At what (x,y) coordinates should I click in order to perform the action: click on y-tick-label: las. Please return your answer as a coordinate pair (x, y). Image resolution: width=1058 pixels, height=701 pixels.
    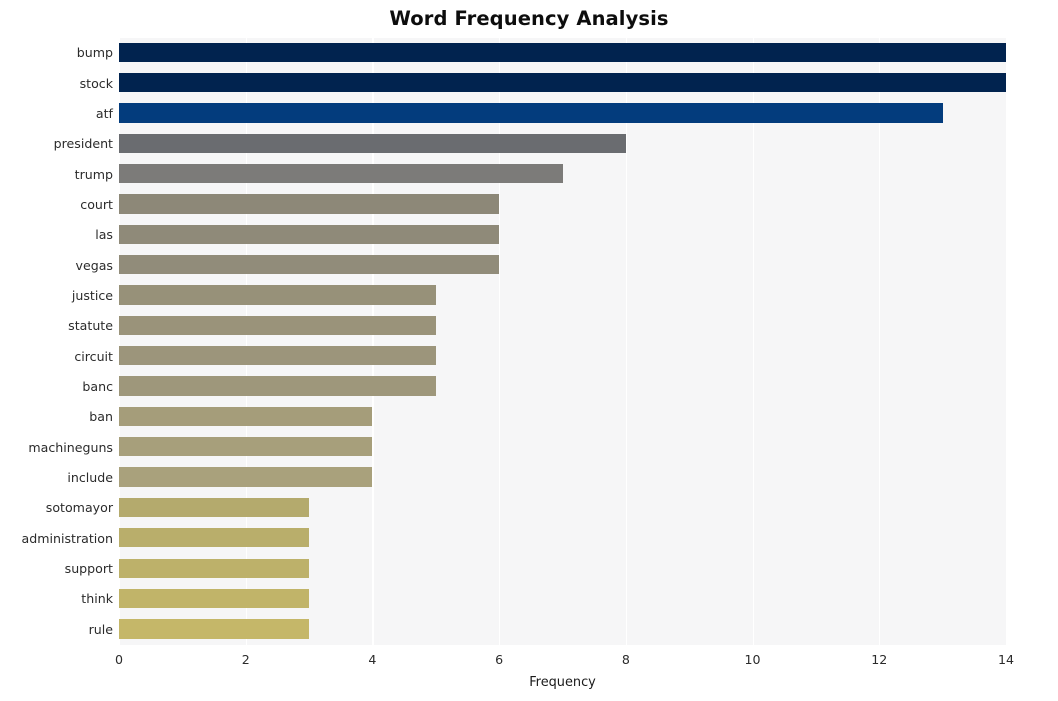
    Looking at the image, I should click on (104, 235).